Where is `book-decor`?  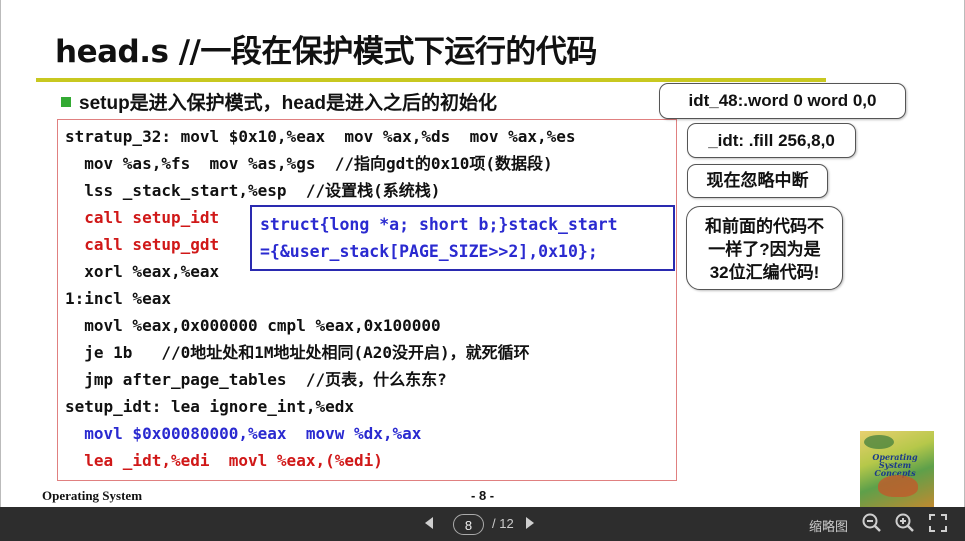
book-decor is located at coordinates (879, 442).